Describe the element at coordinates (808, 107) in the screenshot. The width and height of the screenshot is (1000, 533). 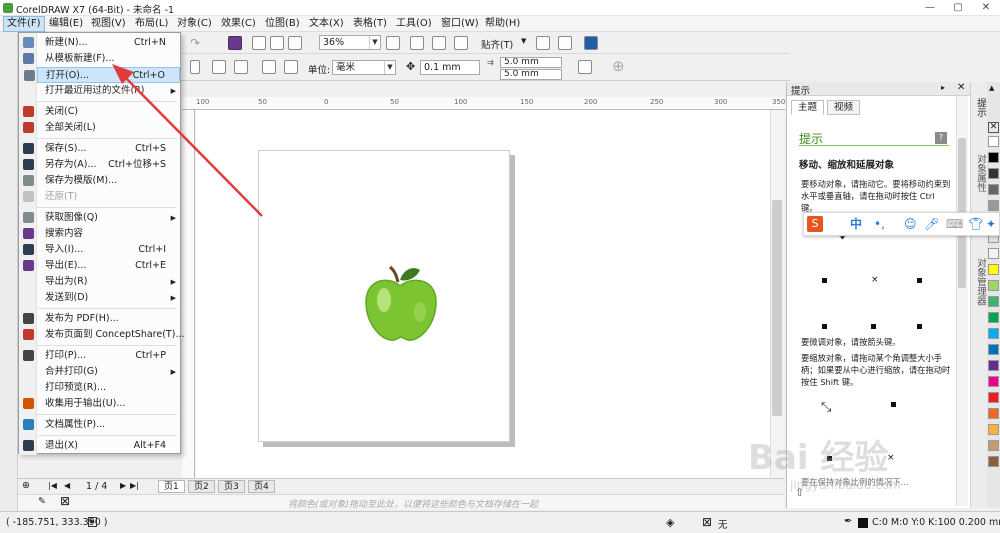
I see `tab-topics: 主题` at that location.